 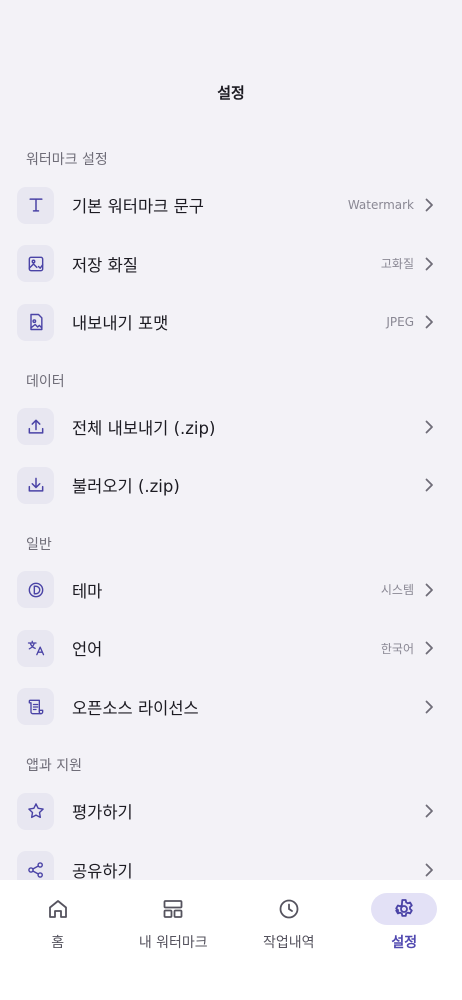 I want to click on row-value: Watermark, so click(x=380, y=205).